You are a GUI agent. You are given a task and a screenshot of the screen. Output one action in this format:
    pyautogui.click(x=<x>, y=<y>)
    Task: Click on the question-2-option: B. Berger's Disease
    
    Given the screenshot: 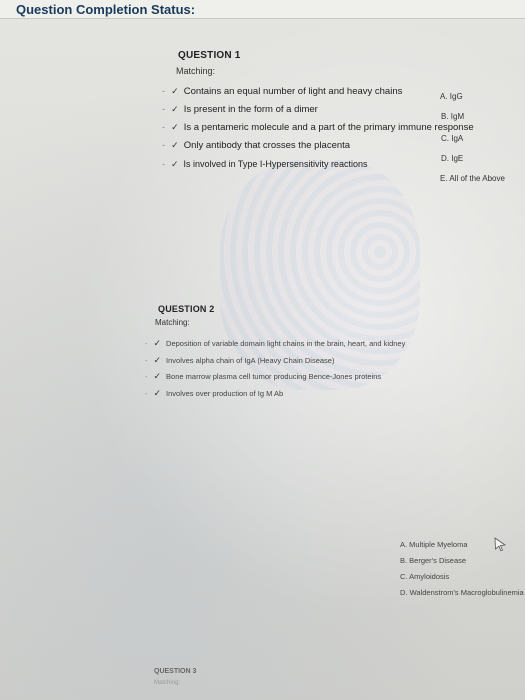 What is the action you would take?
    pyautogui.click(x=433, y=560)
    